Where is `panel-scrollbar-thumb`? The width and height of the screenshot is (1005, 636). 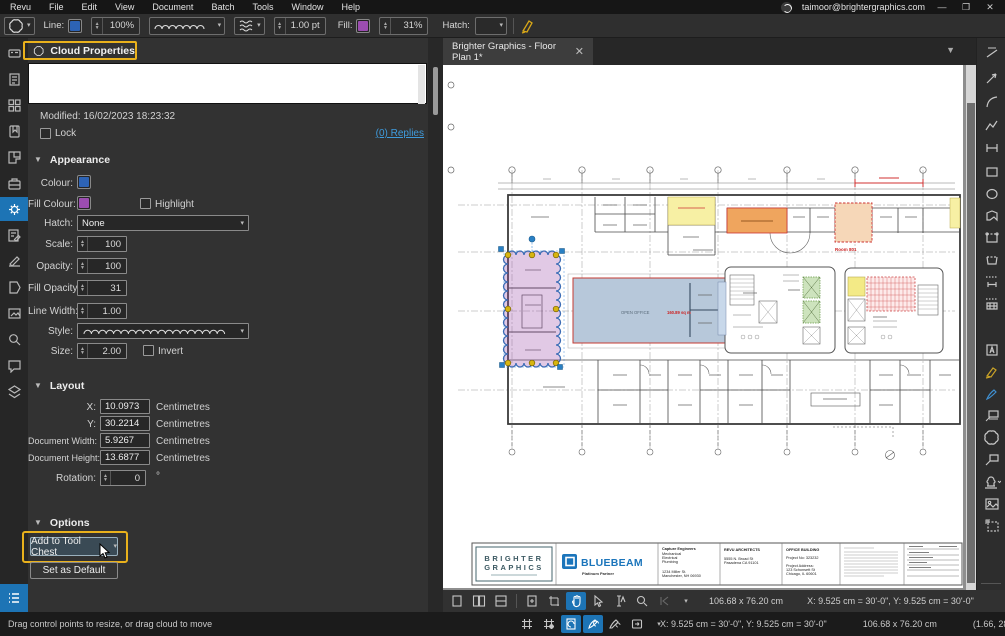 panel-scrollbar-thumb is located at coordinates (435, 91).